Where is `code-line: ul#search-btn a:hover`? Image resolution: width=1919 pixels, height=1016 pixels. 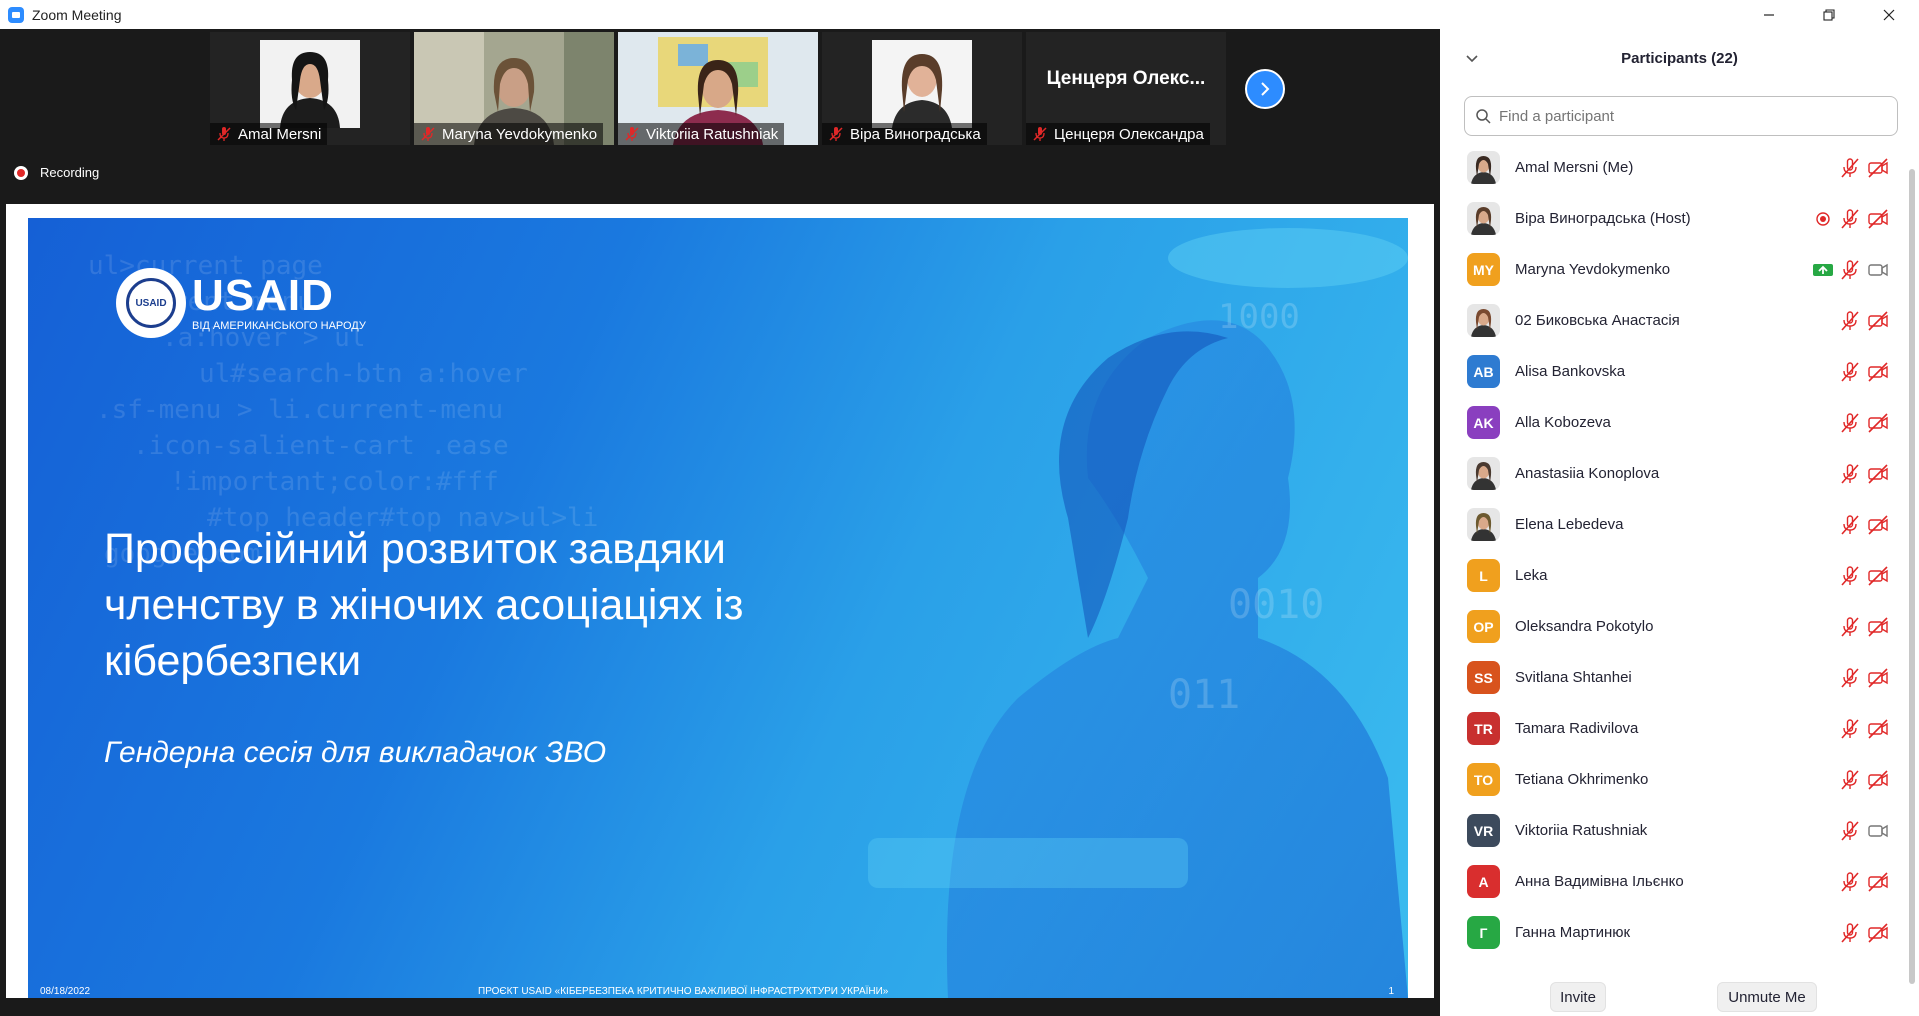
code-line: ul#search-btn a:hover is located at coordinates (363, 374).